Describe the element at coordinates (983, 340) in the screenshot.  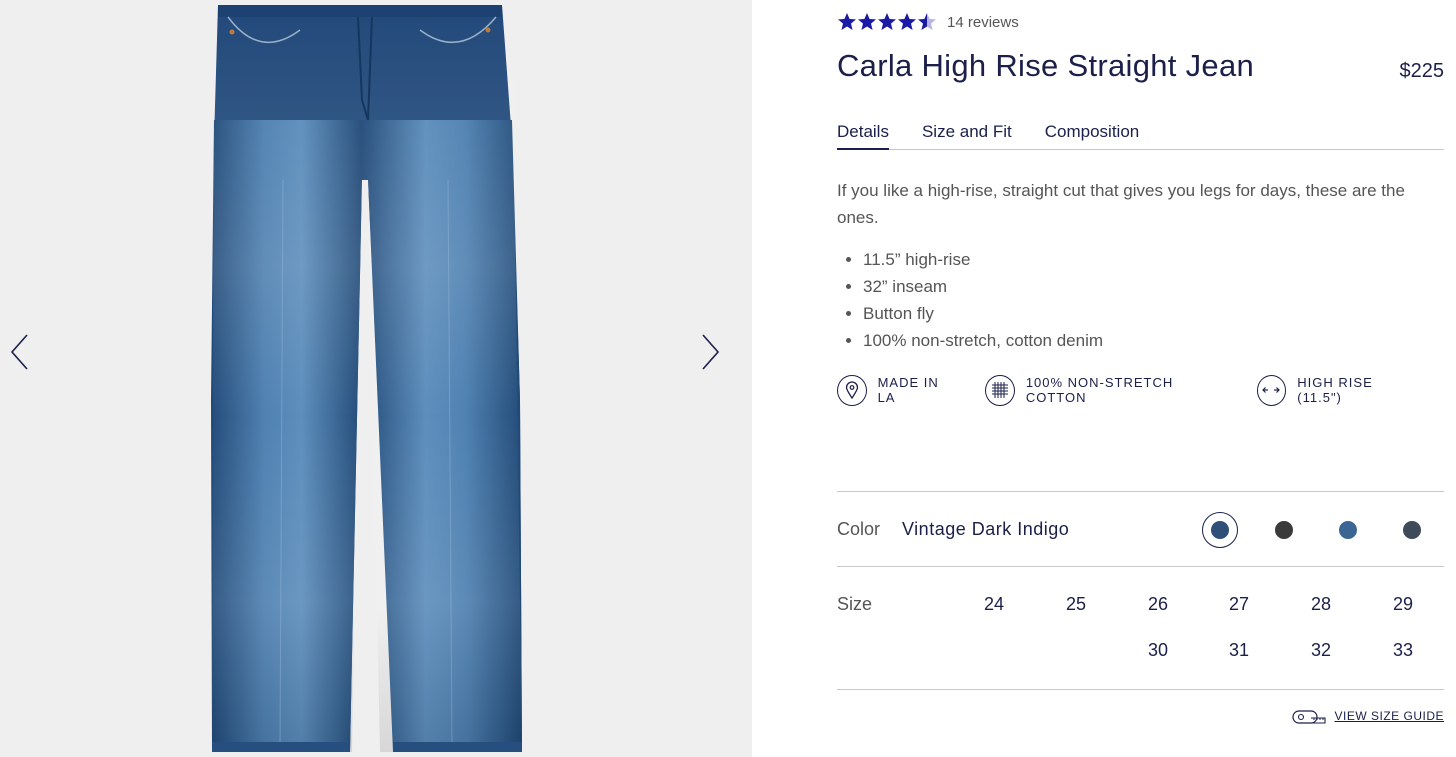
I see `list-item: 100% non-stretch, cotton denim` at that location.